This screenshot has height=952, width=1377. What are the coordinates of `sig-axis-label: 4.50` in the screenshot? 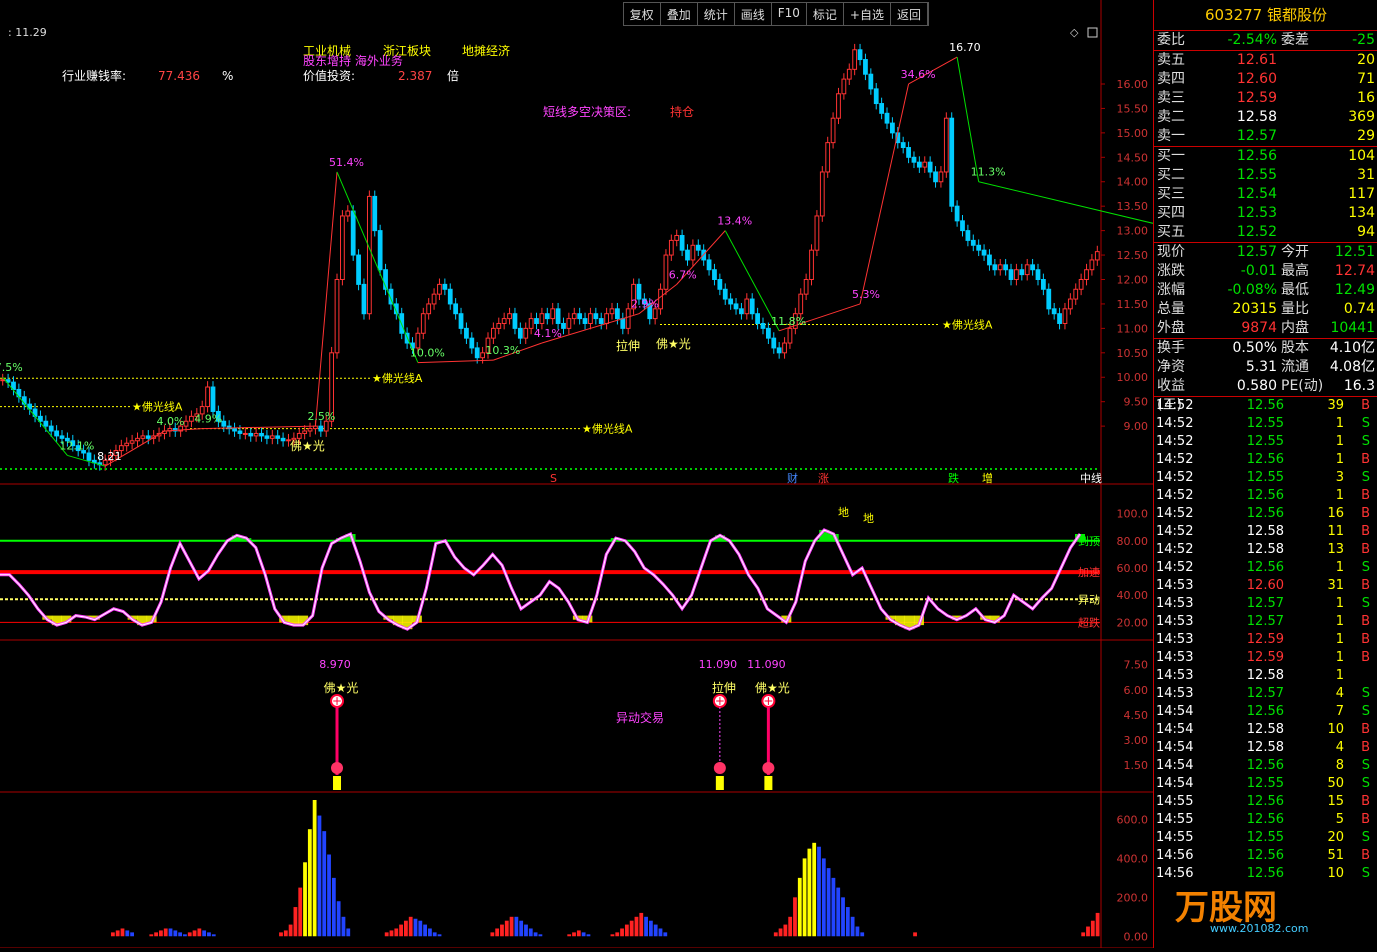 It's located at (1136, 715).